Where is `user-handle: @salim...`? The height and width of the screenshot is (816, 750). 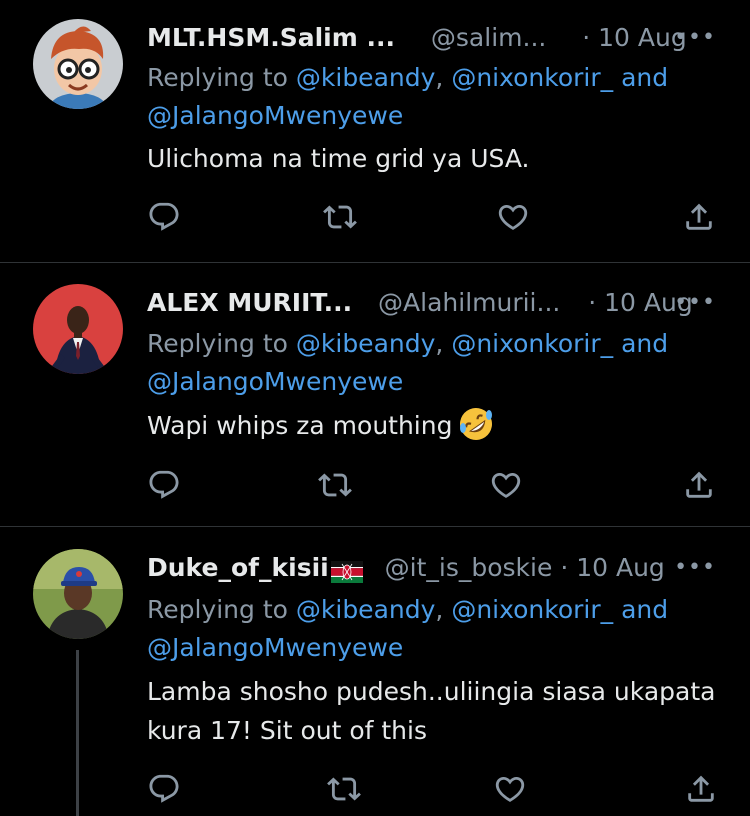
user-handle: @salim... is located at coordinates (488, 37).